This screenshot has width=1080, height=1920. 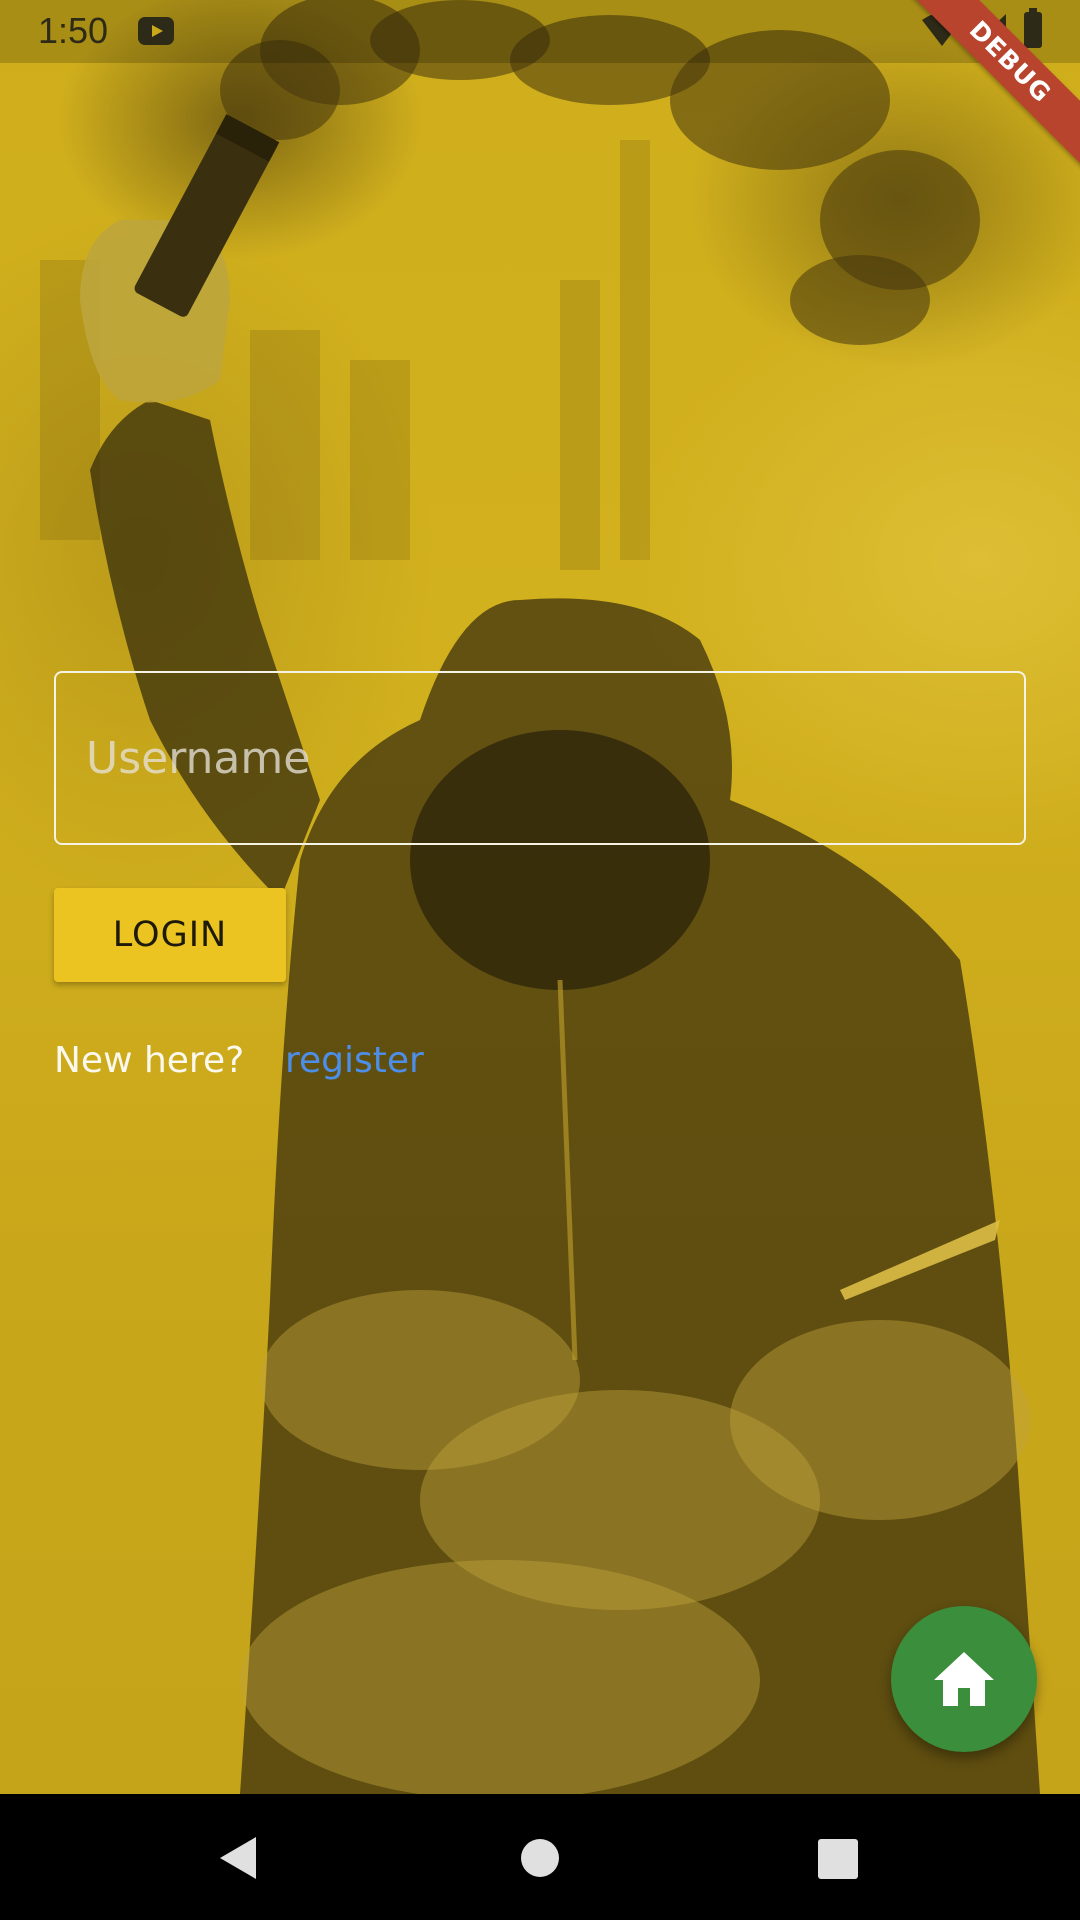 I want to click on recents-icon, so click(x=838, y=1859).